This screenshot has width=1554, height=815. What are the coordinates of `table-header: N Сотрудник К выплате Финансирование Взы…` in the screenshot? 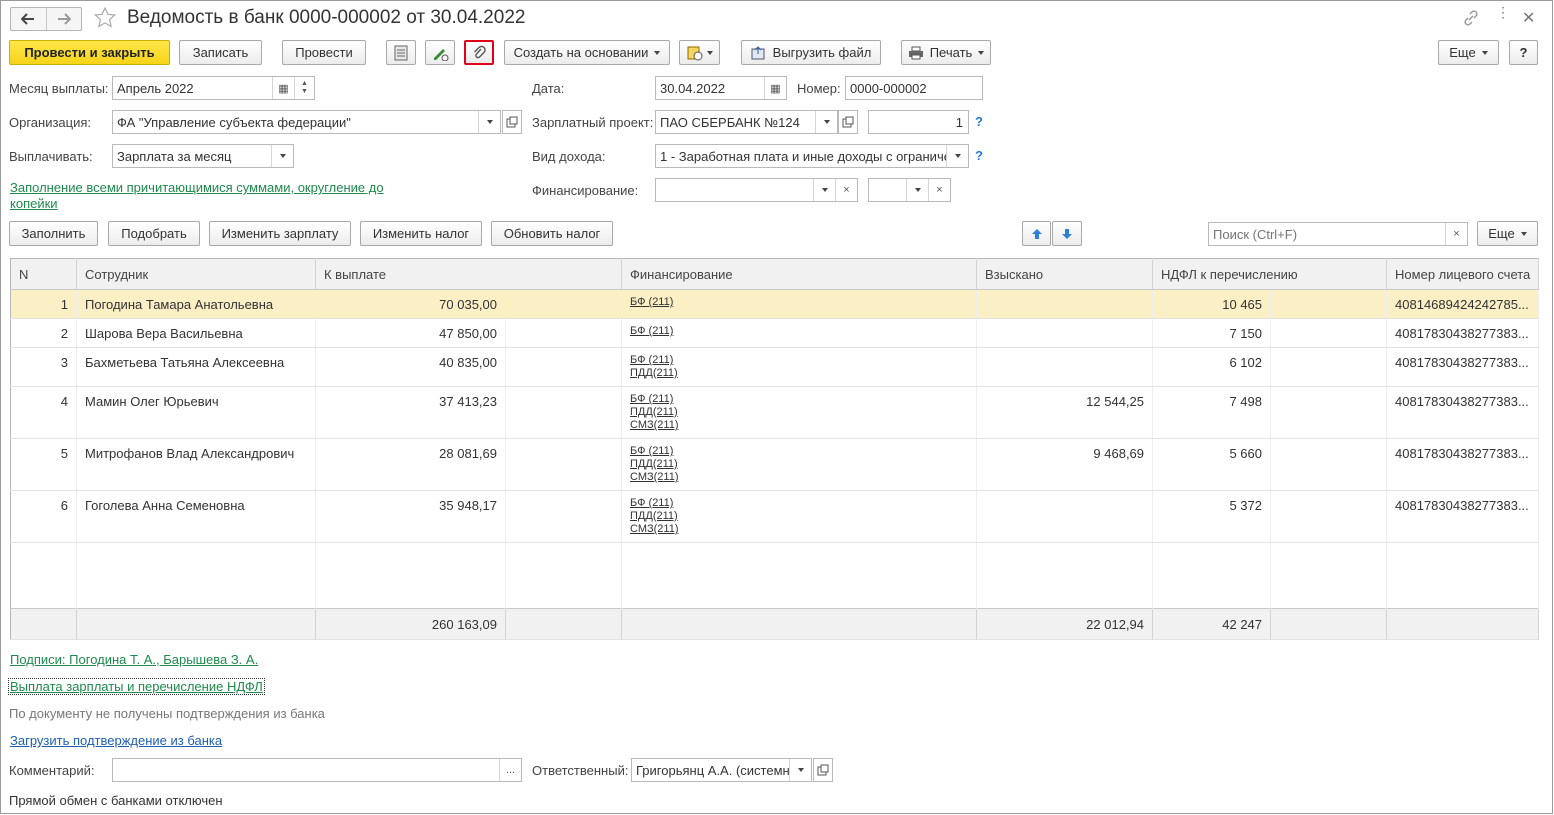 It's located at (775, 274).